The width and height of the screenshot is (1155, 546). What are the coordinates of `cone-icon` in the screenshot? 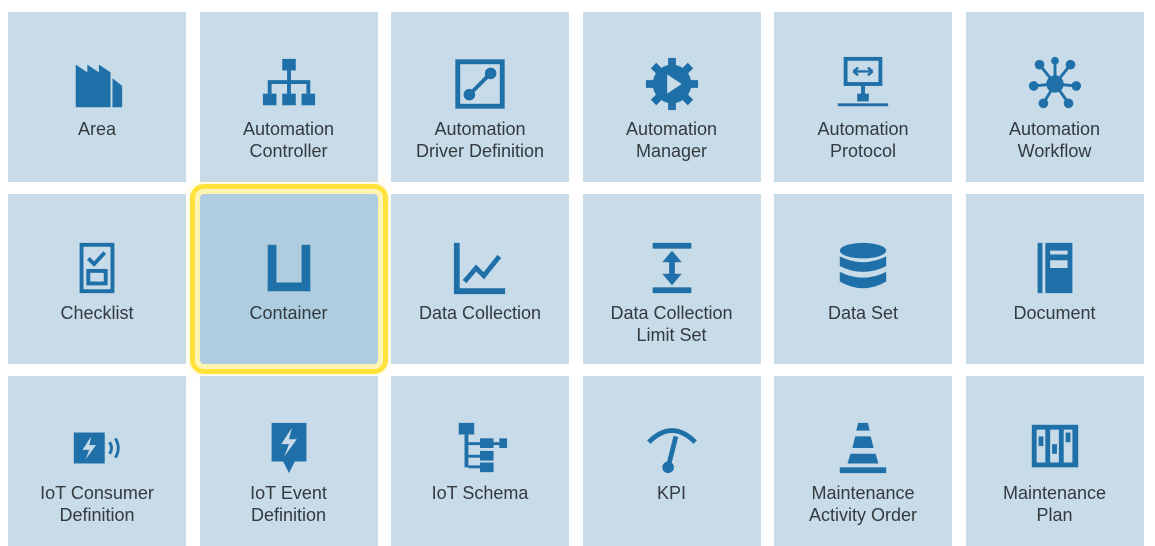 It's located at (863, 448).